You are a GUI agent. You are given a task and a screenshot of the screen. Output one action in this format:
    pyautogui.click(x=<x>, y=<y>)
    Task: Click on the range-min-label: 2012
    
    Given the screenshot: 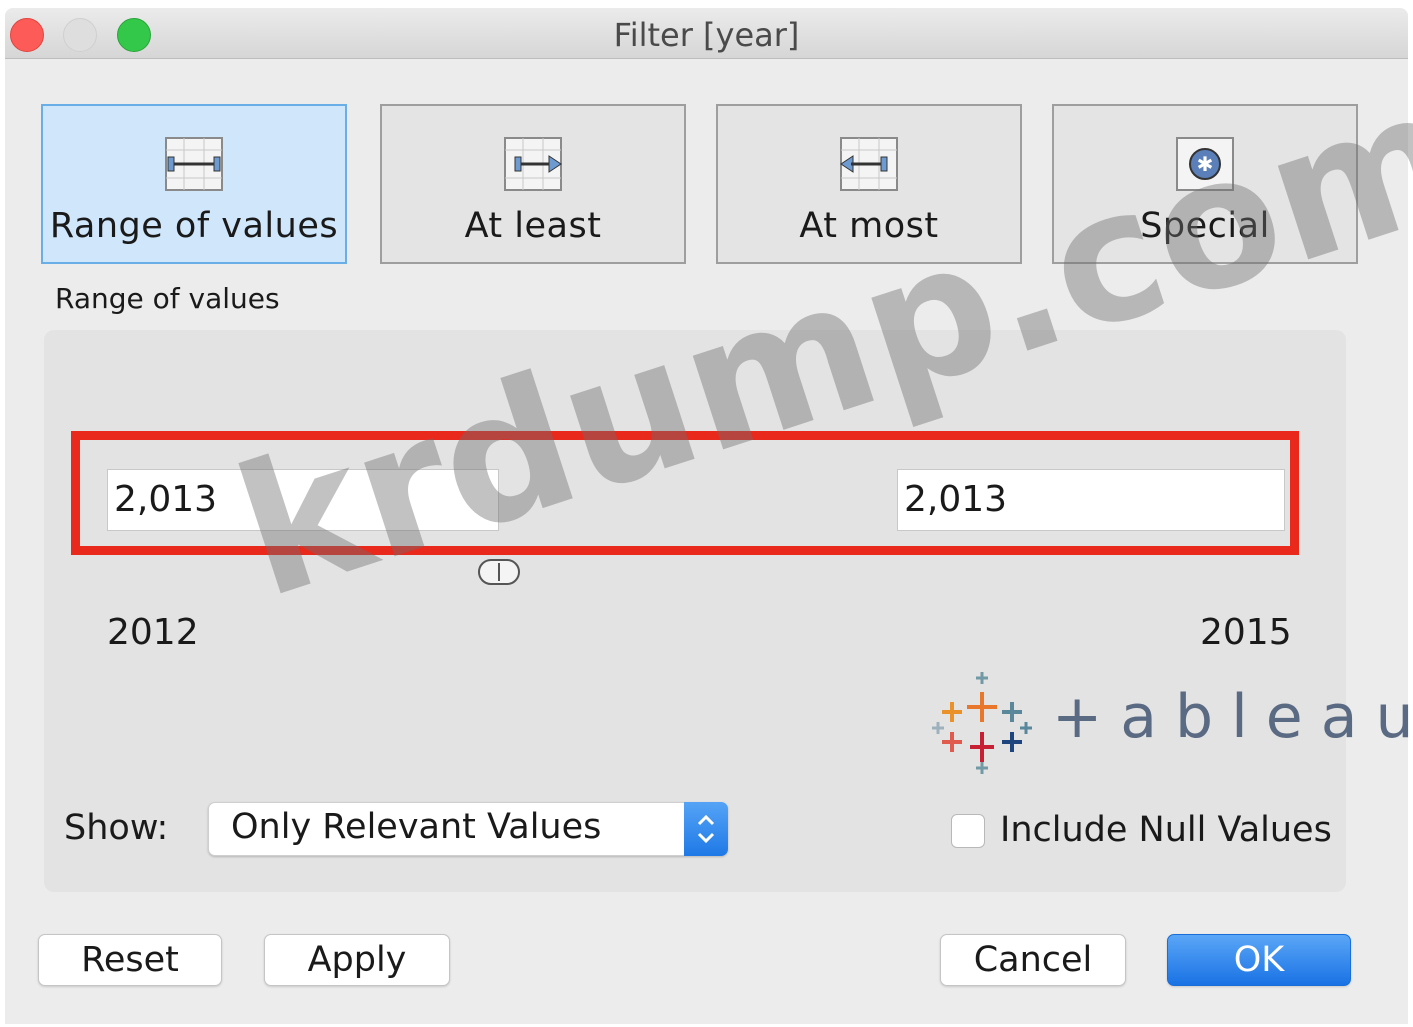 What is the action you would take?
    pyautogui.click(x=153, y=632)
    